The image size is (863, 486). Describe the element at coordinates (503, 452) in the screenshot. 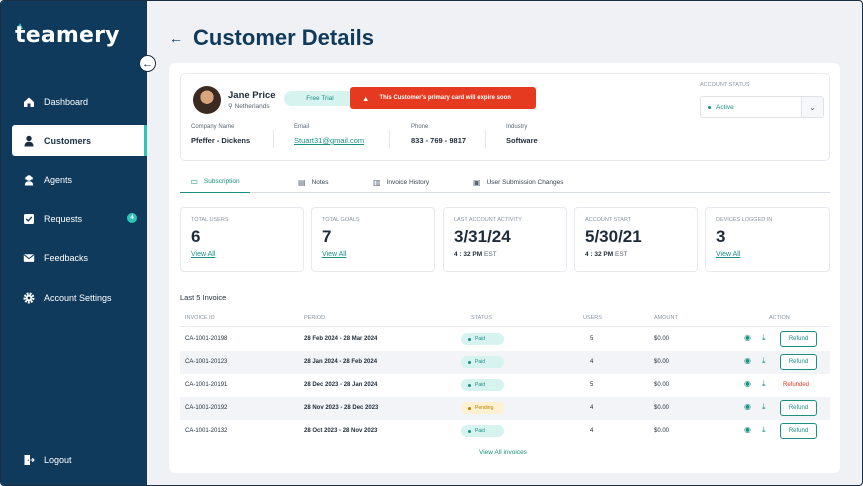

I see `view-all-invoices-link: View All invoices` at that location.